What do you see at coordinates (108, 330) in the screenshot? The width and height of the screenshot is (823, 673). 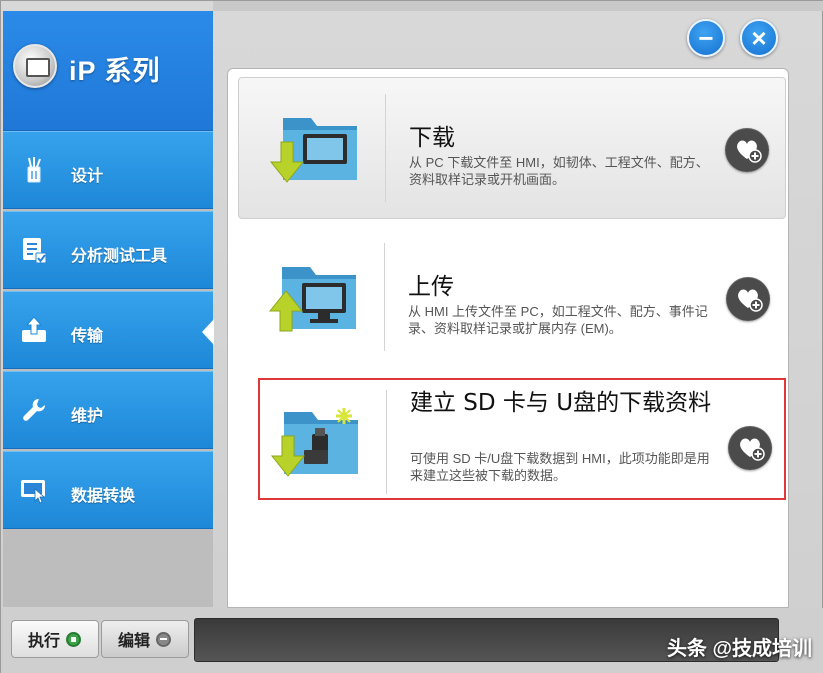 I see `sidebar-item-transfer: 传输` at bounding box center [108, 330].